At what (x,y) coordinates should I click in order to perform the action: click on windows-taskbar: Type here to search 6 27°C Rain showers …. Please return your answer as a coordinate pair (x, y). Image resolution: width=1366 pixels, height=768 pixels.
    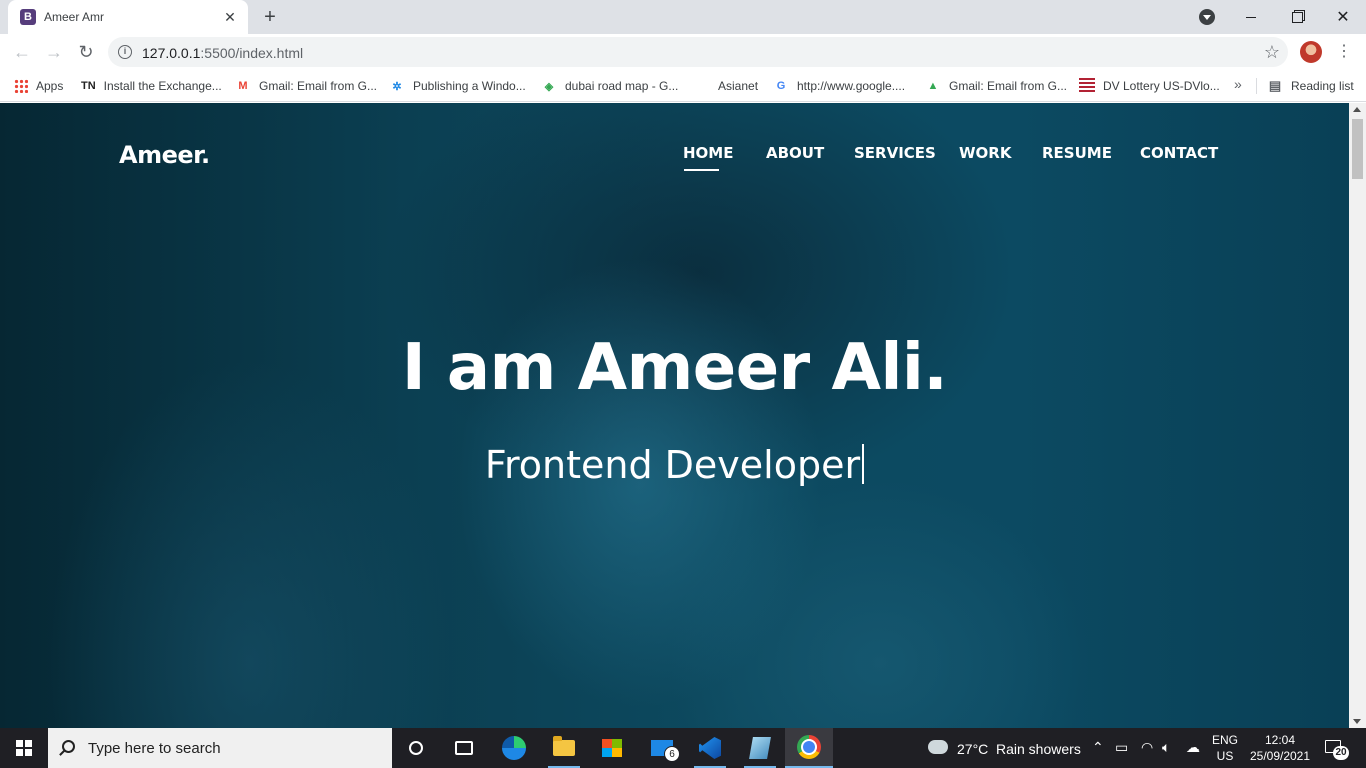
    Looking at the image, I should click on (683, 748).